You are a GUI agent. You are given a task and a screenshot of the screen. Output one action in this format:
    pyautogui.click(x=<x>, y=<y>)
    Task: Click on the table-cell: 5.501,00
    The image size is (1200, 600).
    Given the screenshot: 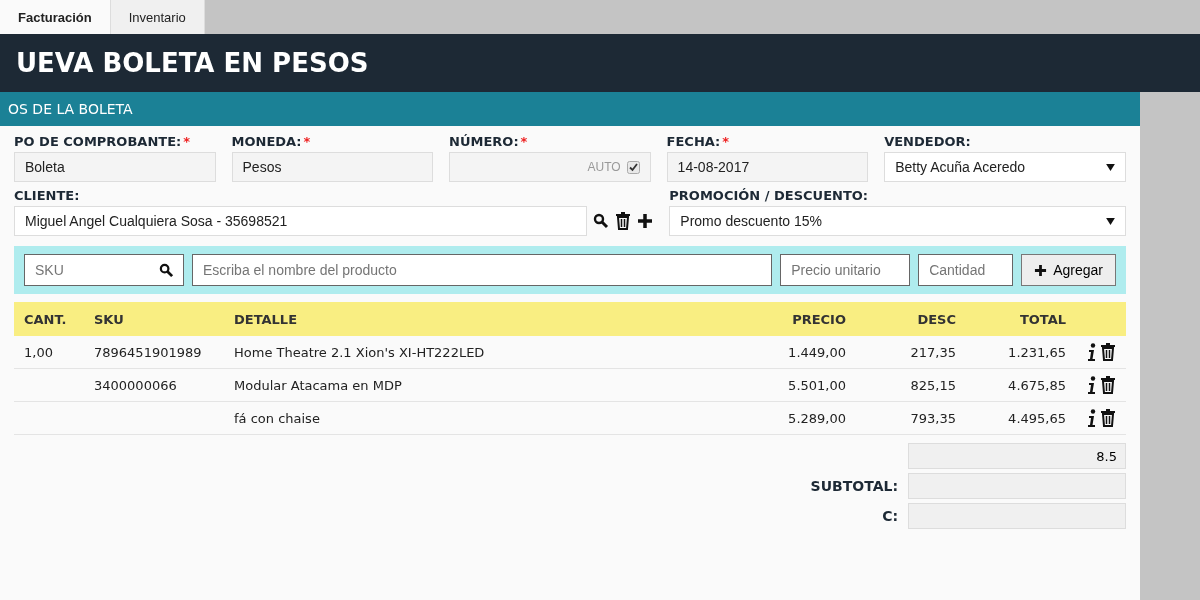 What is the action you would take?
    pyautogui.click(x=817, y=385)
    